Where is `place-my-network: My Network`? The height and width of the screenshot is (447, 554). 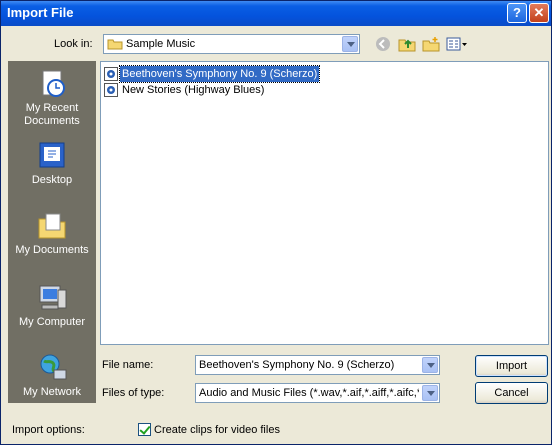
place-my-network: My Network is located at coordinates (52, 382).